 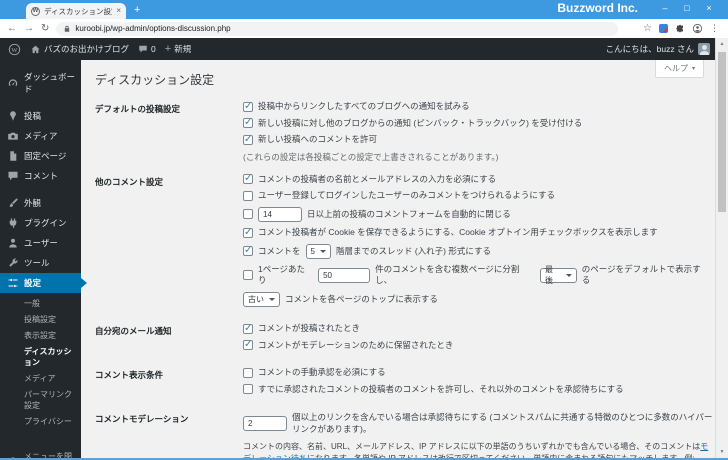 What do you see at coordinates (687, 8) in the screenshot?
I see `maximize-button: □` at bounding box center [687, 8].